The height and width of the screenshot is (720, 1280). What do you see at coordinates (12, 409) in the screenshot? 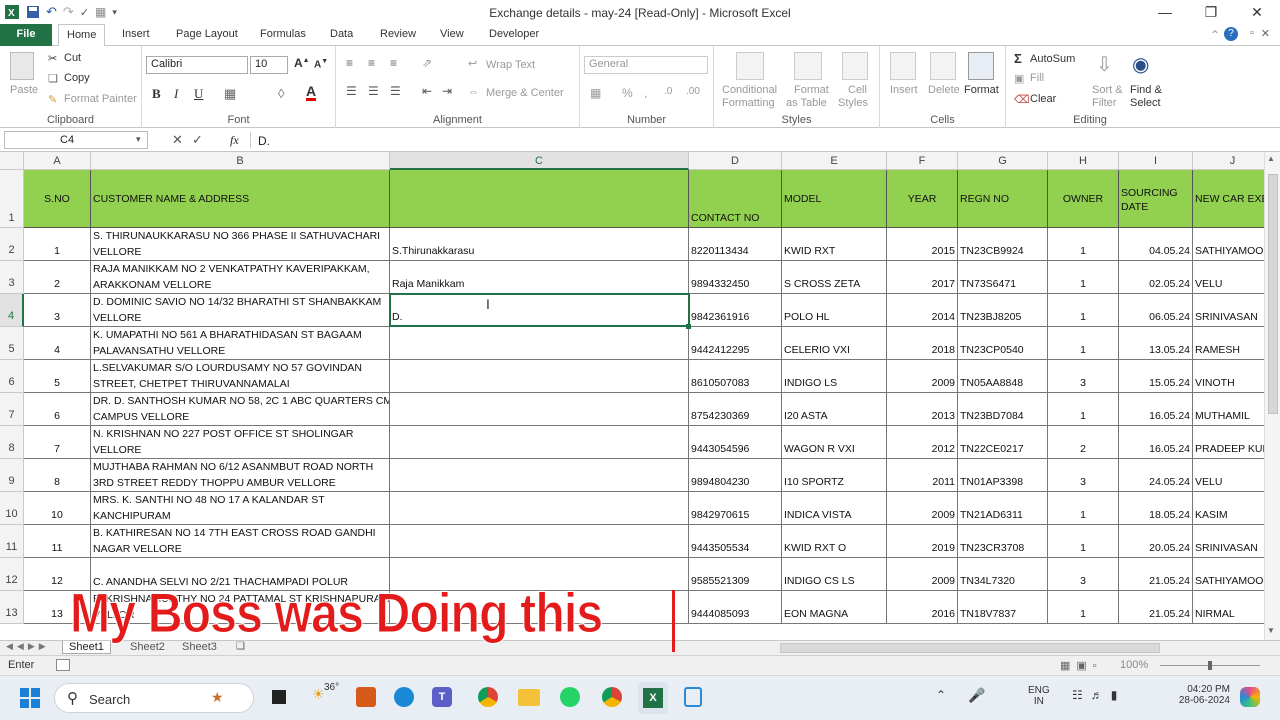
I see `row-header: 7` at bounding box center [12, 409].